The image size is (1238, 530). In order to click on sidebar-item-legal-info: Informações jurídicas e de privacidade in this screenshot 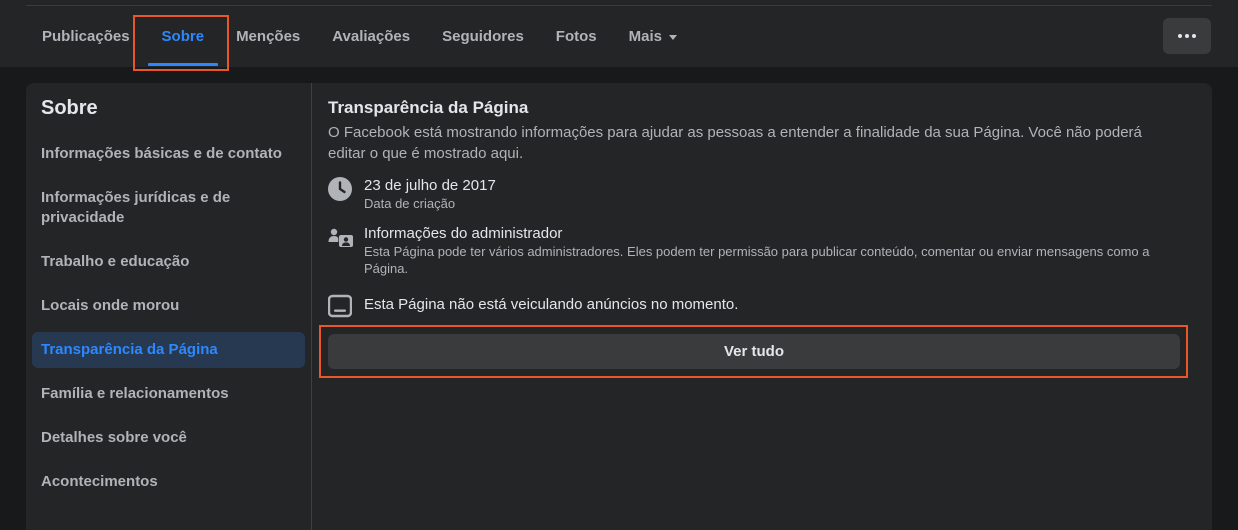, I will do `click(168, 208)`.